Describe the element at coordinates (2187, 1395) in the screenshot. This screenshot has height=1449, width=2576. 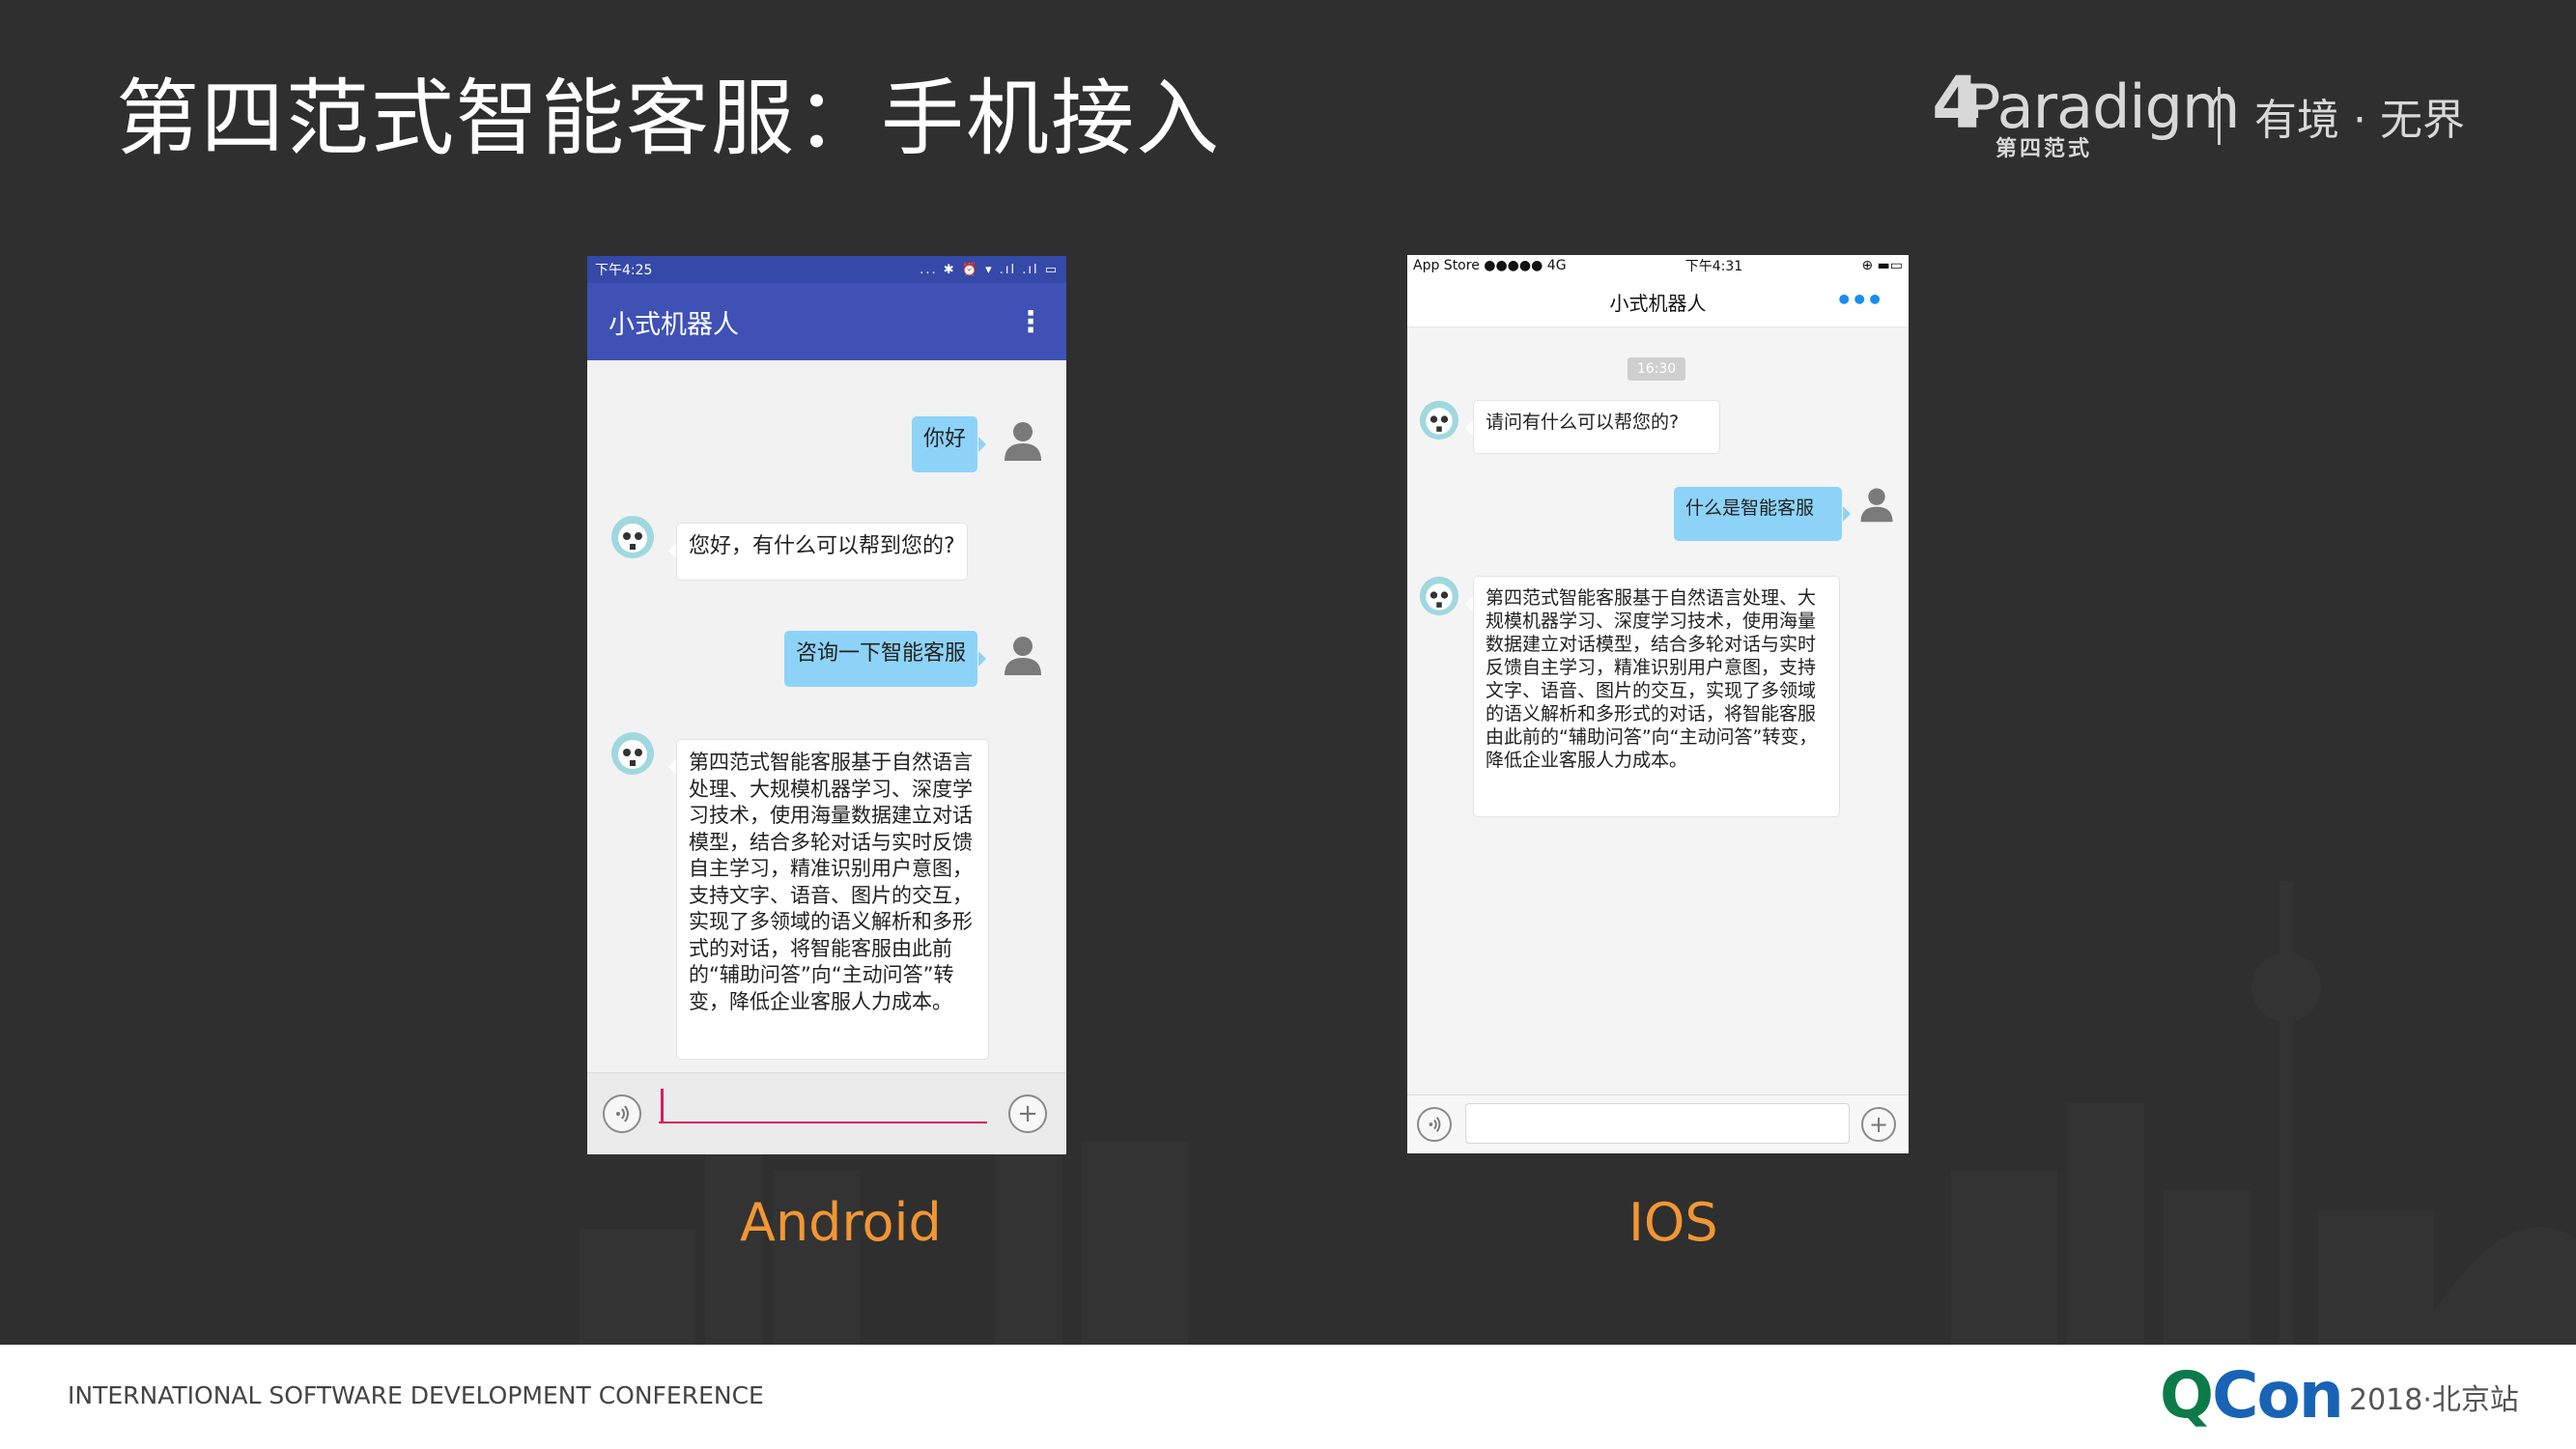
I see `qcon-q: Q` at that location.